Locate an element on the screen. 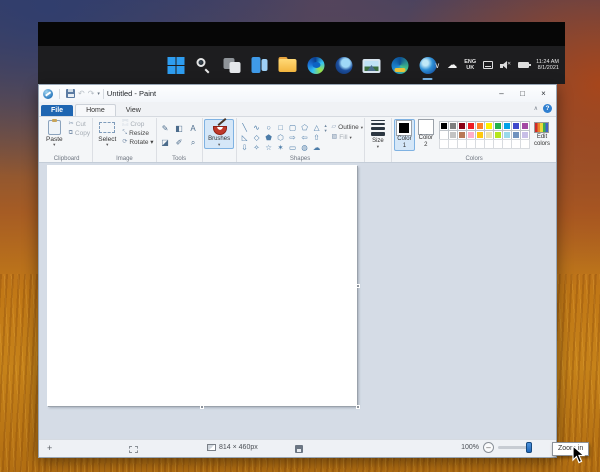  tab-home: Home is located at coordinates (95, 109).